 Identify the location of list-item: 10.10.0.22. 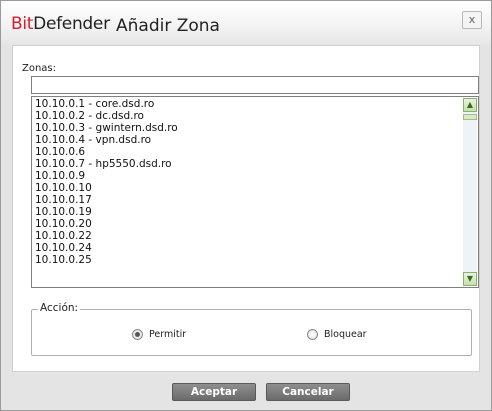
(106, 236).